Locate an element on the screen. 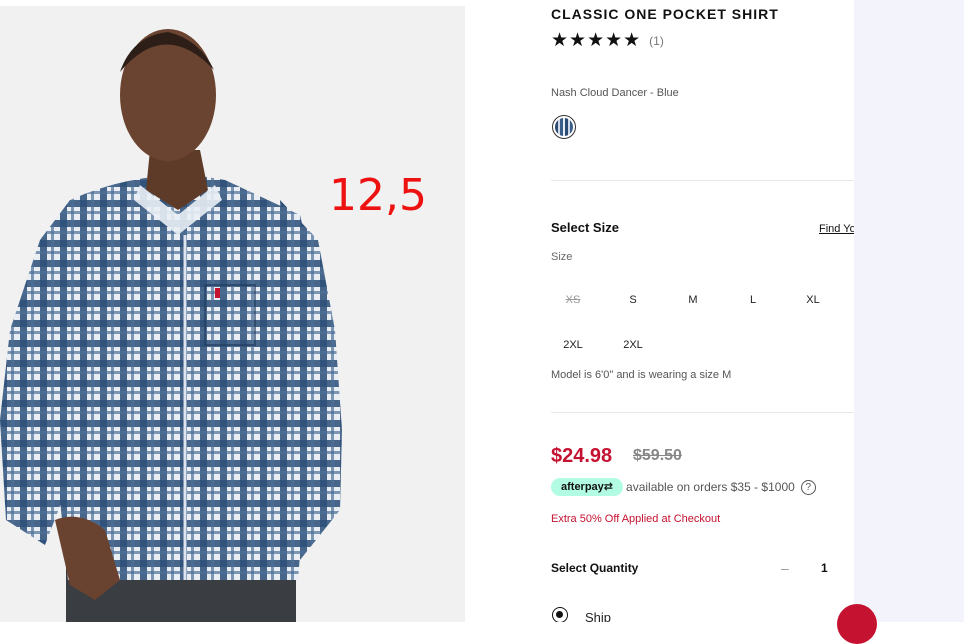 Image resolution: width=964 pixels, height=644 pixels. afterpay-text: available on orders $35 - $1000 is located at coordinates (710, 487).